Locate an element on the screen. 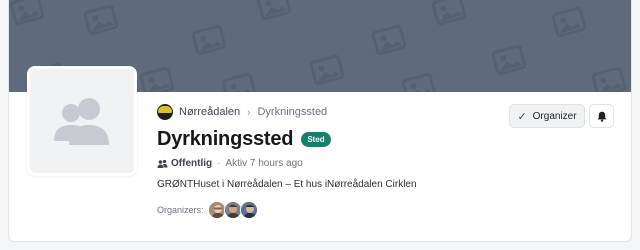  title-row: Dyrkningssted Sted is located at coordinates (244, 139).